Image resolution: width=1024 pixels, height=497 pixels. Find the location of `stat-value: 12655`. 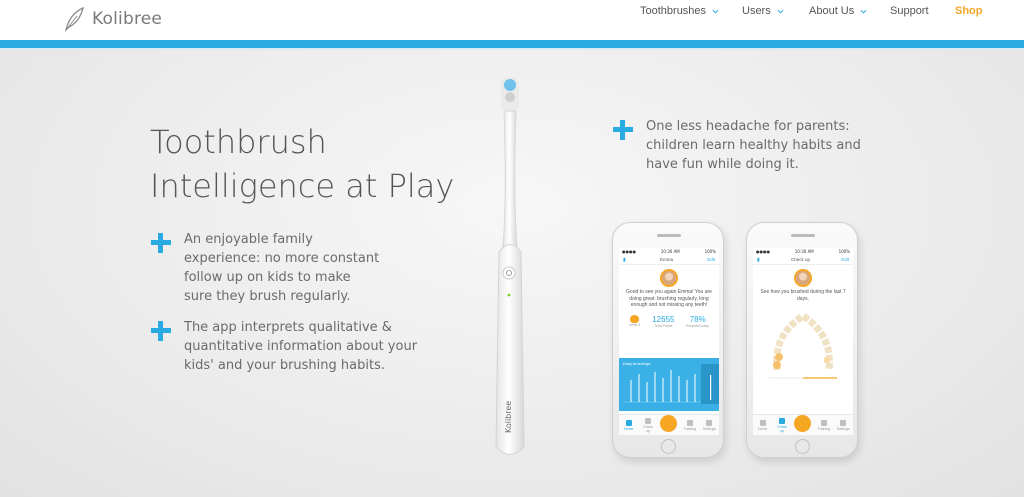

stat-value: 12655 is located at coordinates (663, 319).